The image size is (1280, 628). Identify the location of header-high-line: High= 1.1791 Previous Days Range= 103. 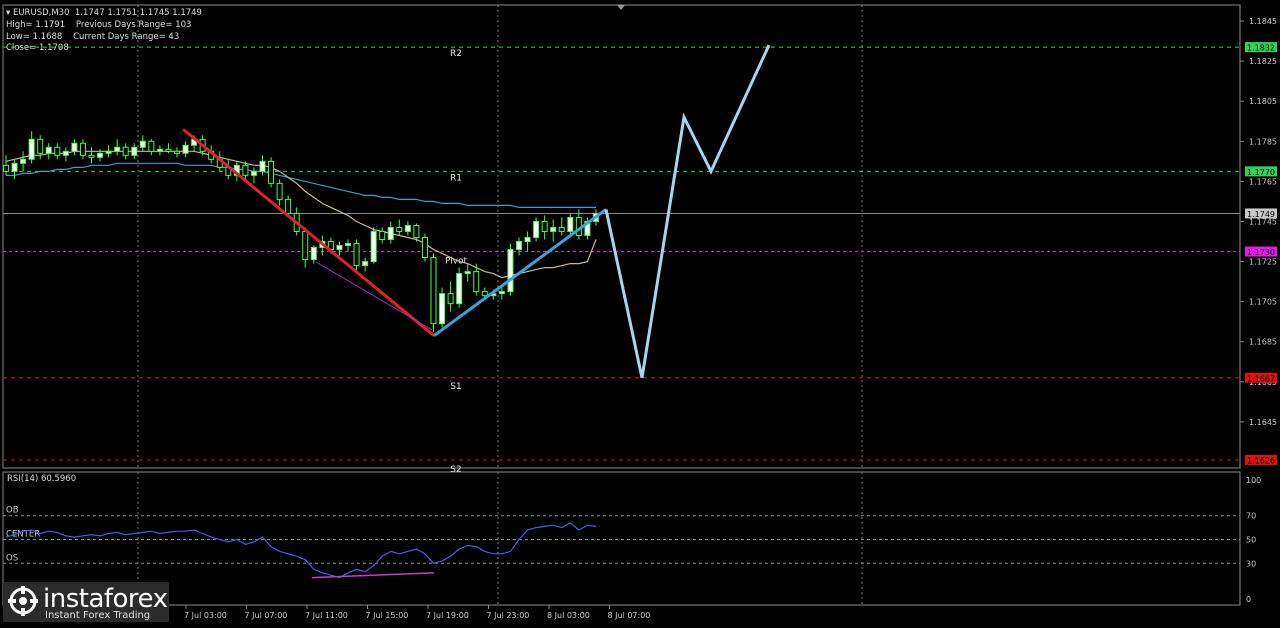
(98, 25).